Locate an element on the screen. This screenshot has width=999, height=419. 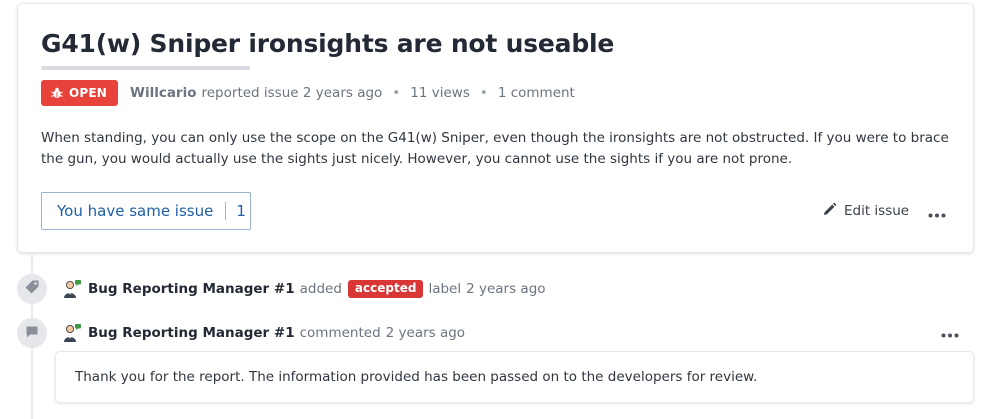
timeline-comment-marker is located at coordinates (32, 333).